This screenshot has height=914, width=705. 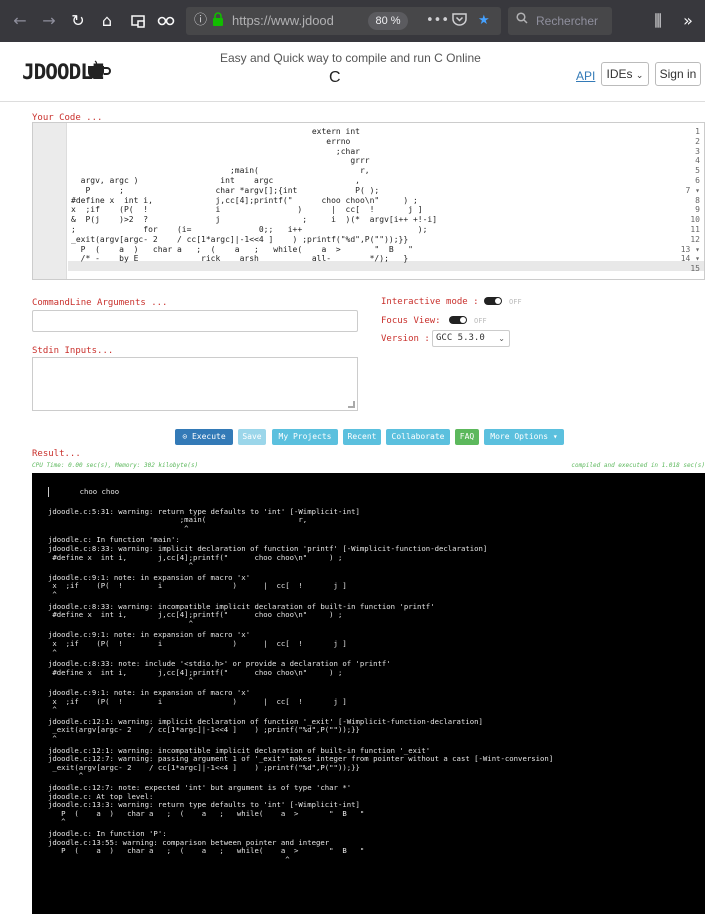 I want to click on execution-status: compiled and executed in 1.018 sec(s), so click(x=638, y=465).